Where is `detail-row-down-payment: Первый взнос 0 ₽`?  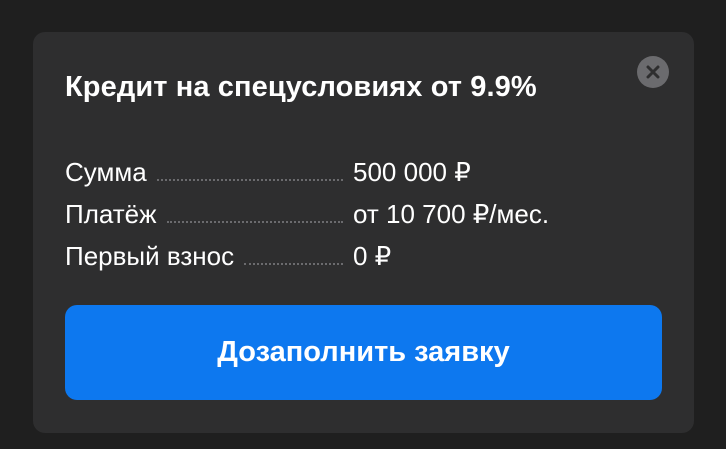 detail-row-down-payment: Первый взнос 0 ₽ is located at coordinates (345, 250).